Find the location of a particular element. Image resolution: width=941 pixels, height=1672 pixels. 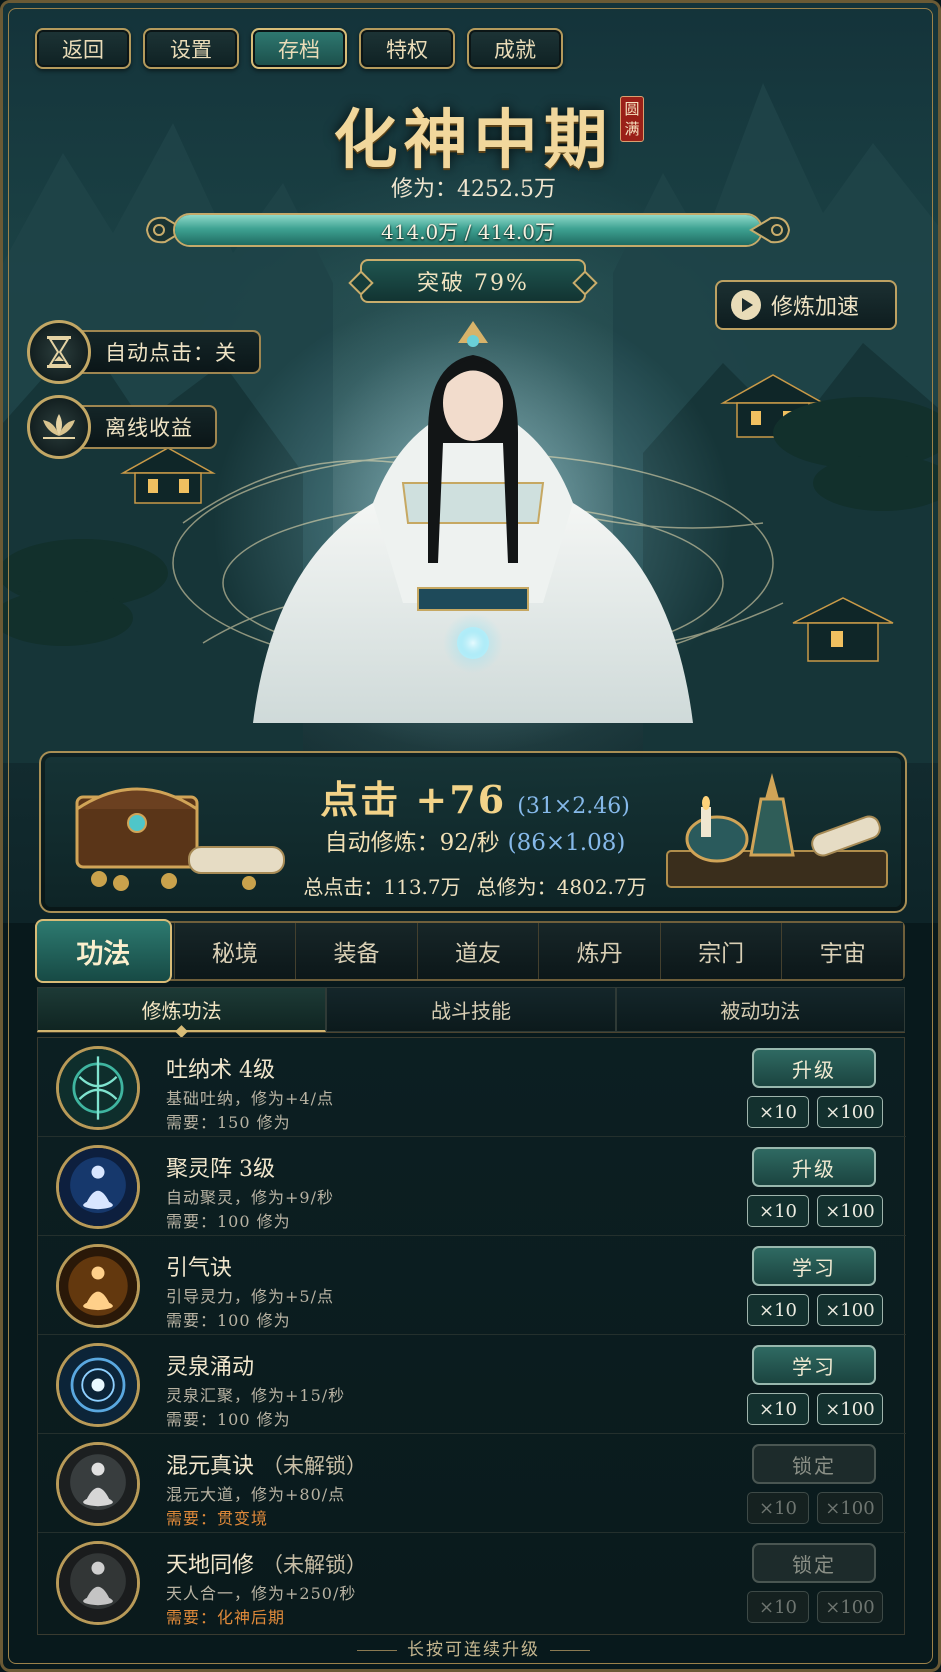

lotus-icon is located at coordinates (59, 427).